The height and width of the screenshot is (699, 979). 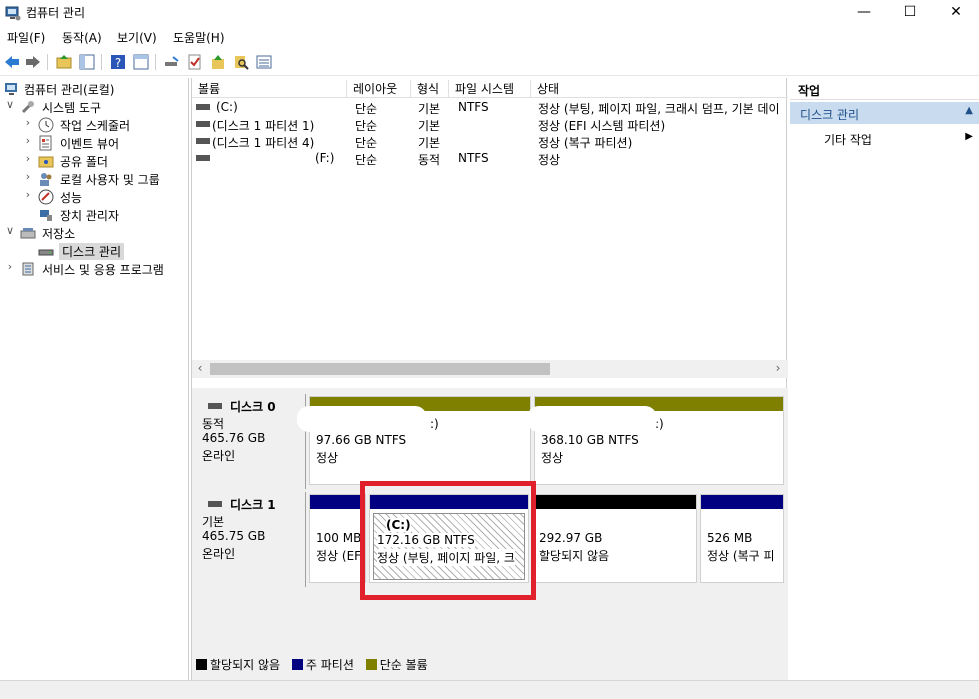 What do you see at coordinates (87, 62) in the screenshot?
I see `show-hide-tree-icon` at bounding box center [87, 62].